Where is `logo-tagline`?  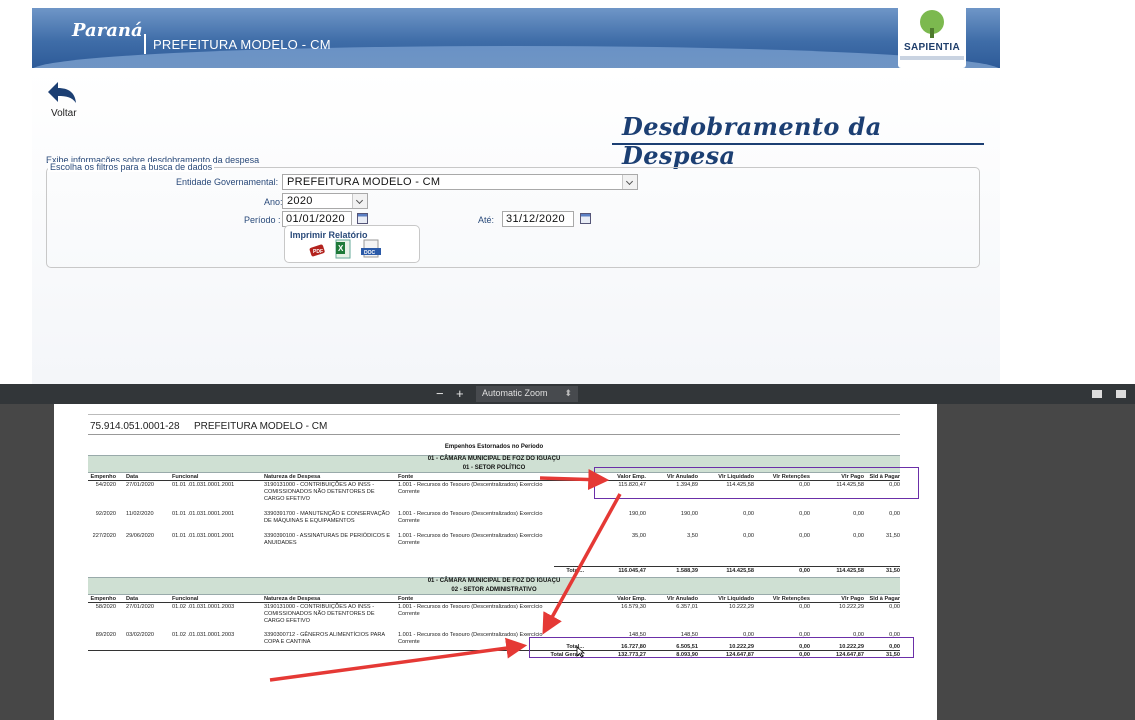
logo-tagline is located at coordinates (932, 58).